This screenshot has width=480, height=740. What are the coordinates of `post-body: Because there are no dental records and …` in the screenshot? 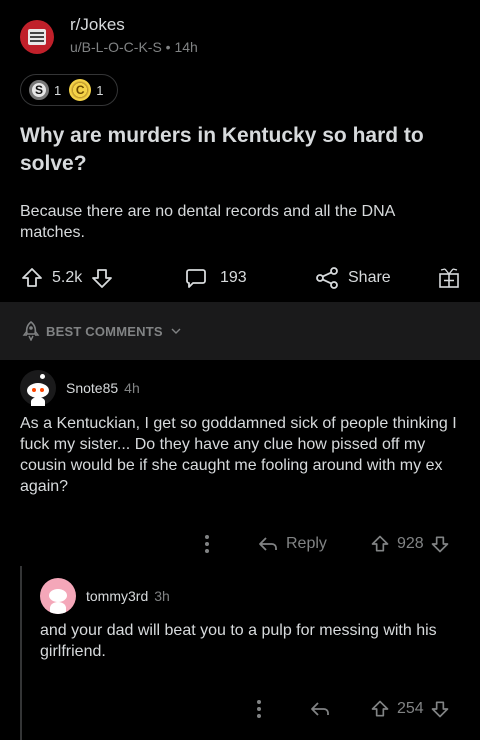 It's located at (207, 222).